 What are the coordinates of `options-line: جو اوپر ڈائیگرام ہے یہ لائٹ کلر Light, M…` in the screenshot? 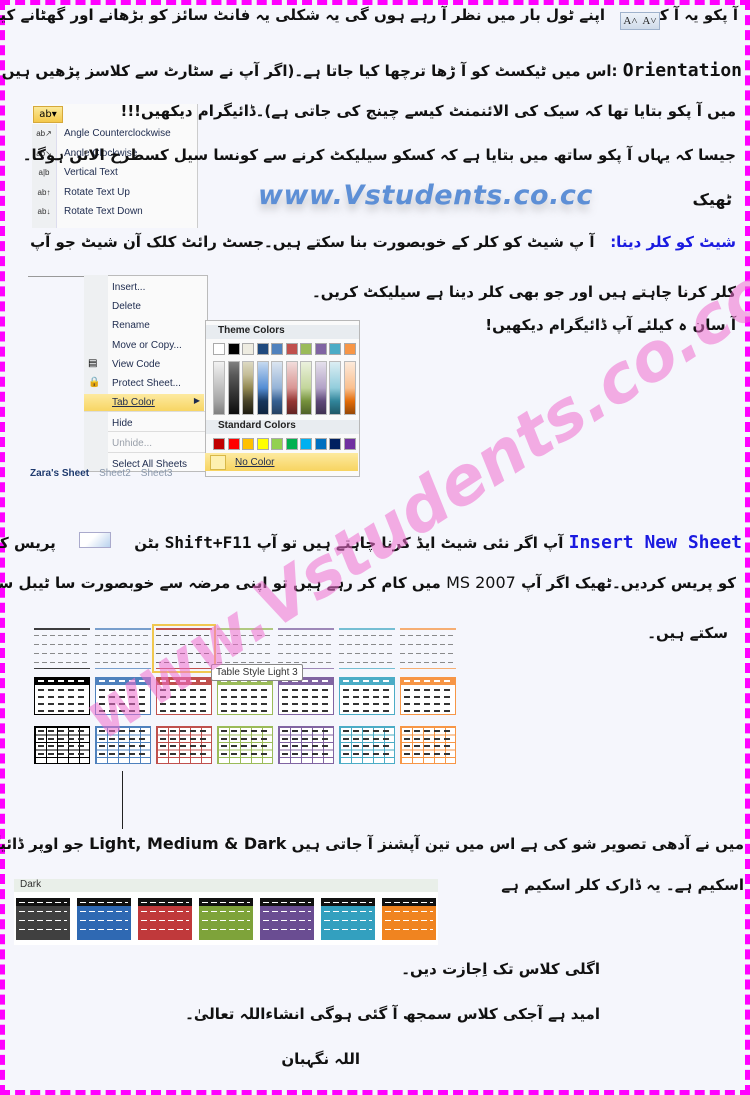 It's located at (372, 843).